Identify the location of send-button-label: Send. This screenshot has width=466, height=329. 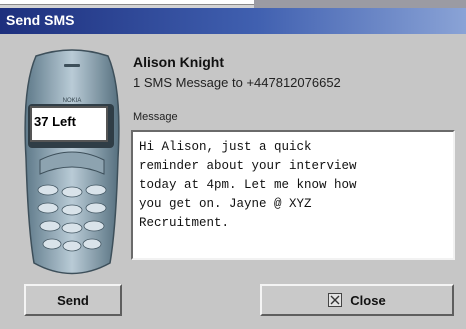
(73, 300).